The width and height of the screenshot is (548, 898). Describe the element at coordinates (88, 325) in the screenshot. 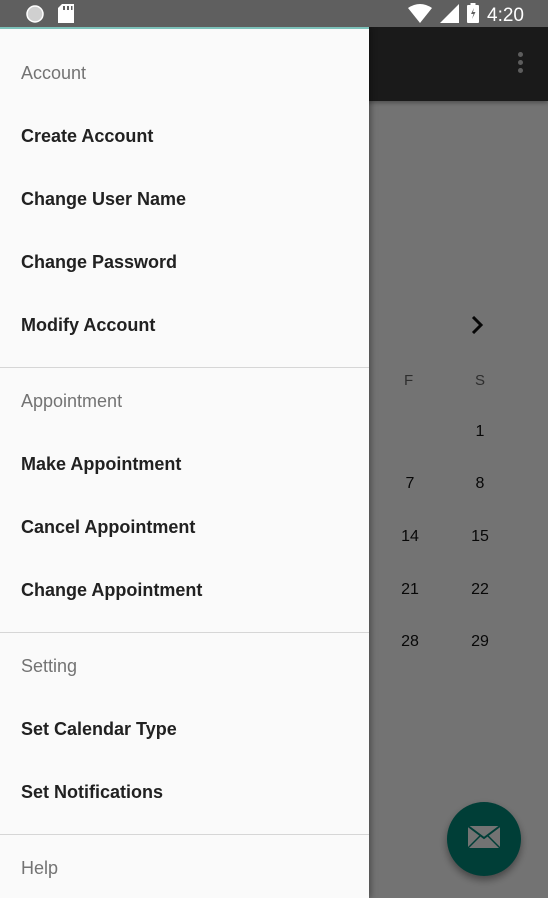

I see `menu-item-modify-account: Modify Account` at that location.